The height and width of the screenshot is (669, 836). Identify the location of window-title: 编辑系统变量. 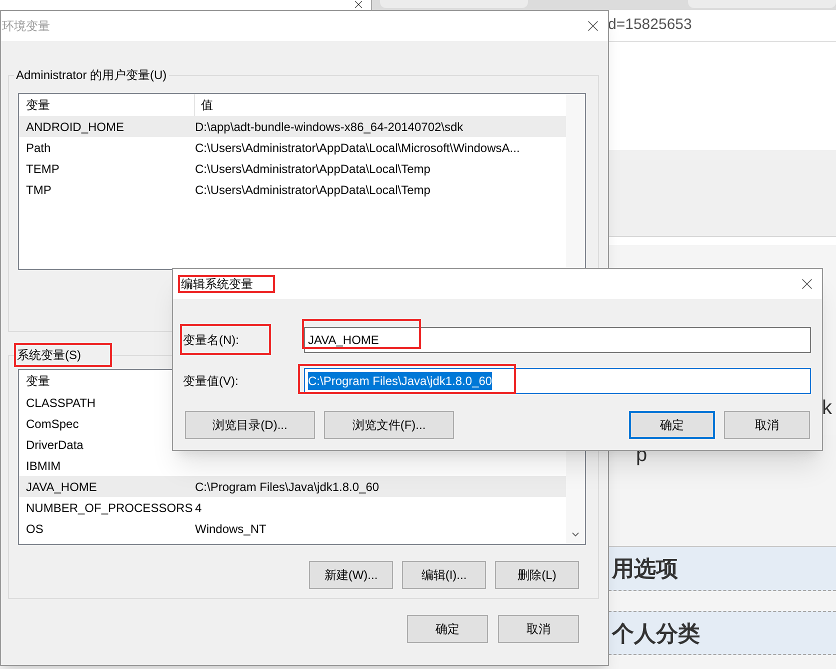
(217, 284).